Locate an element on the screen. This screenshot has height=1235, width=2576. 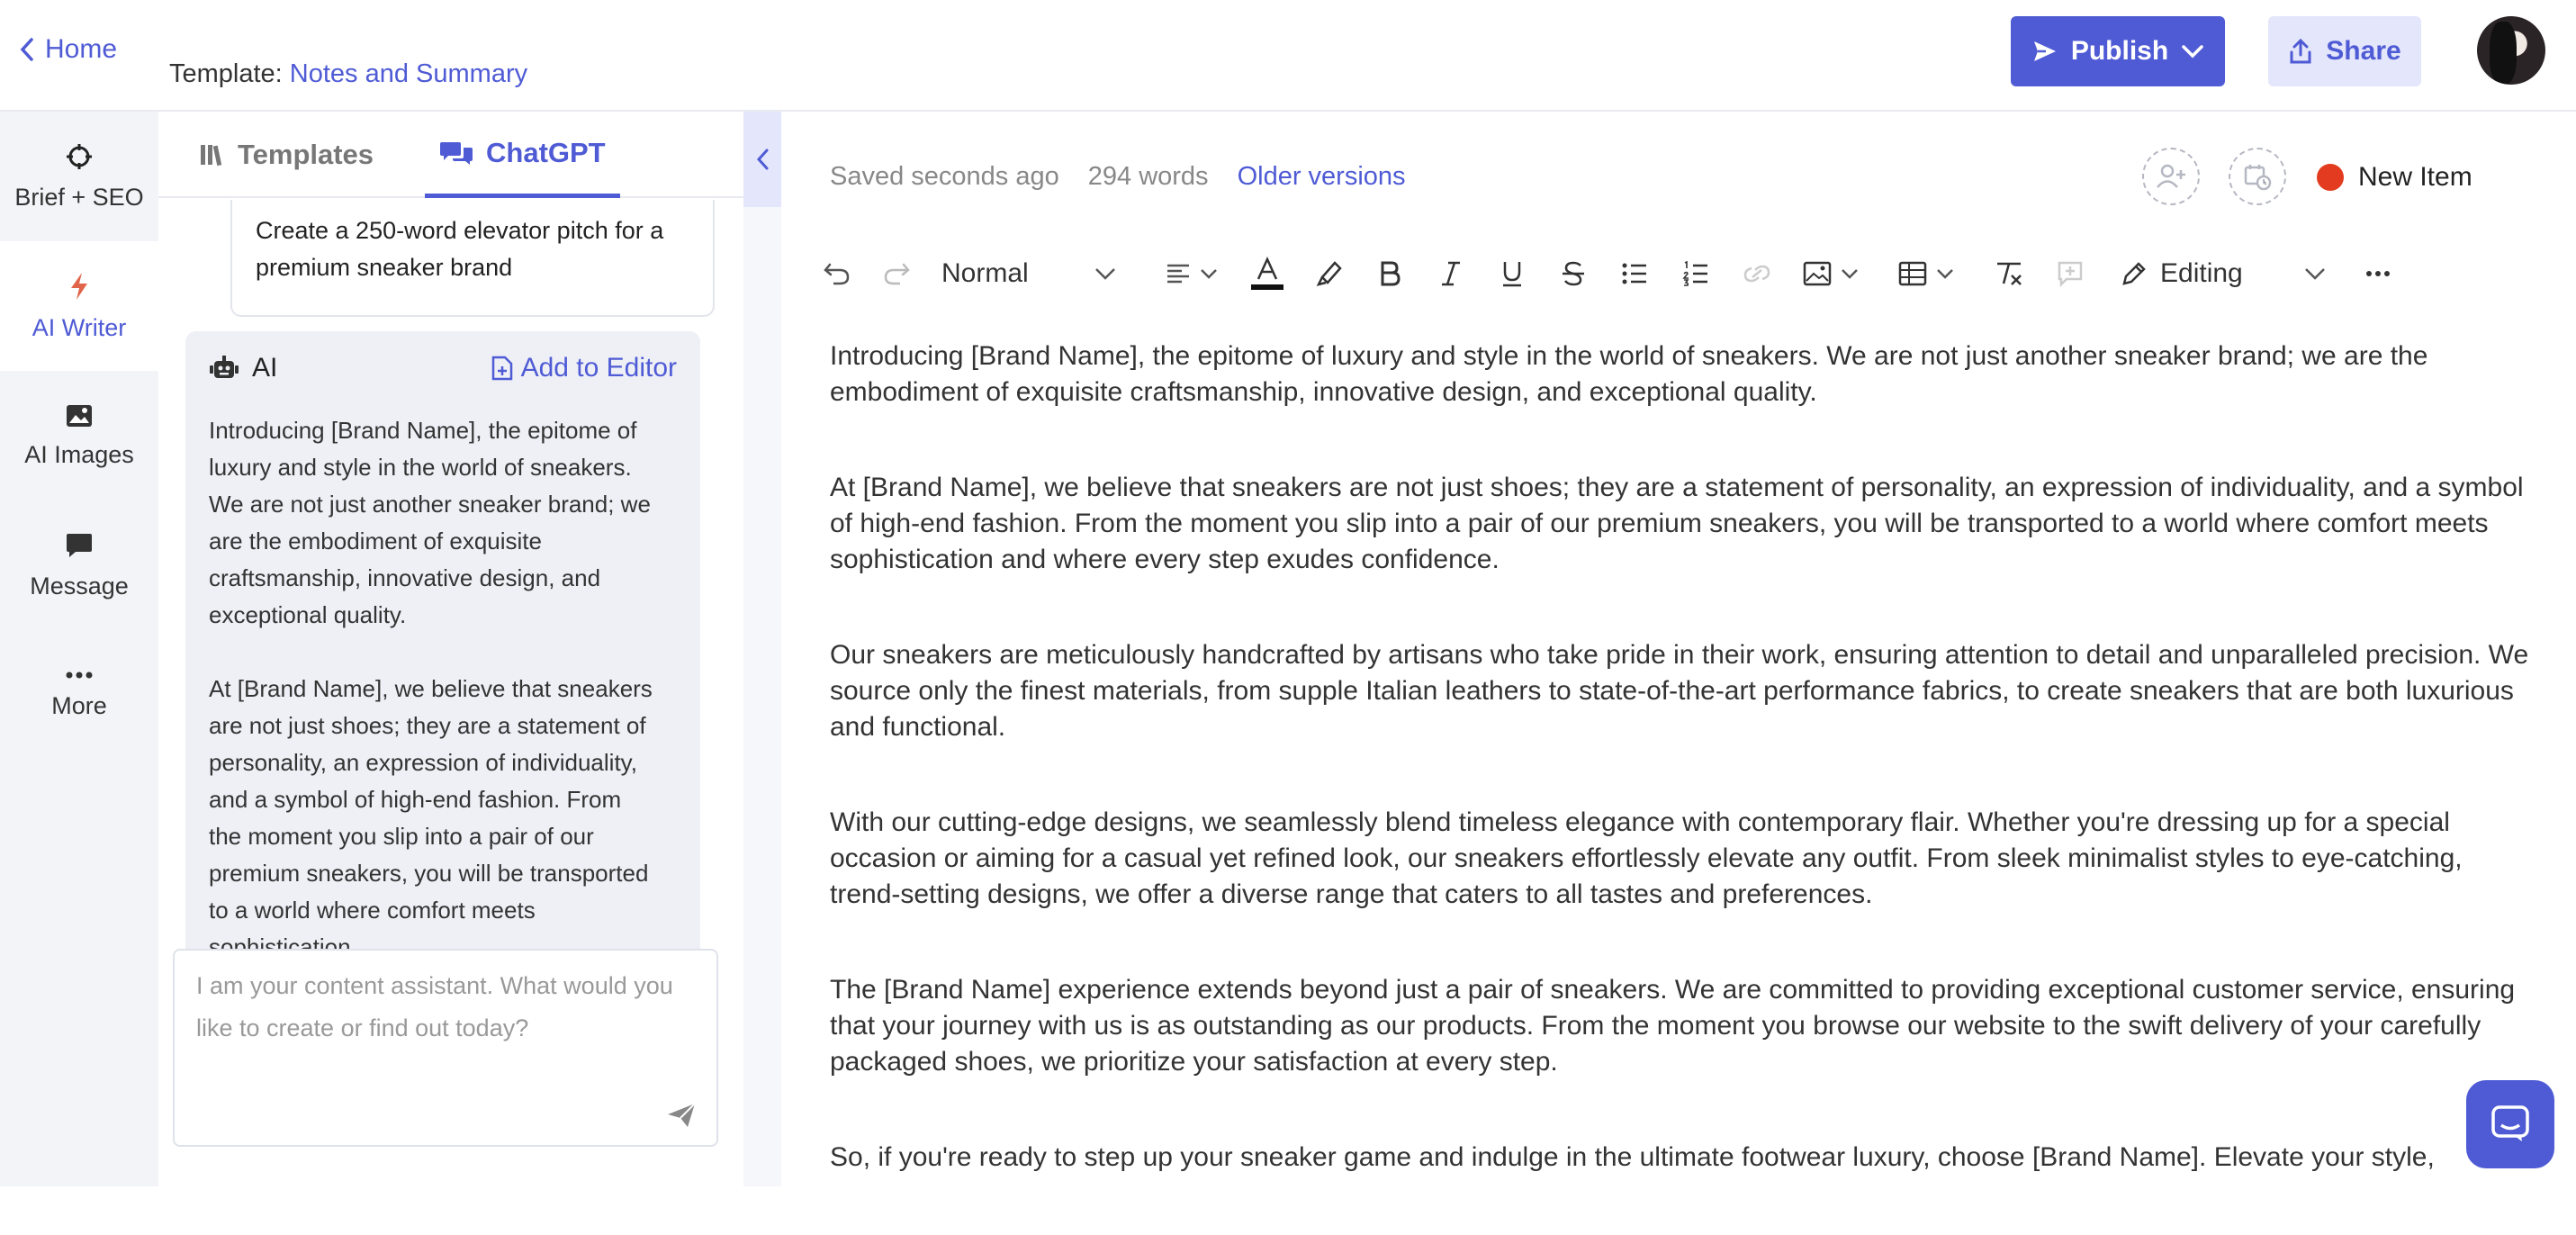
table-icon is located at coordinates (1912, 273).